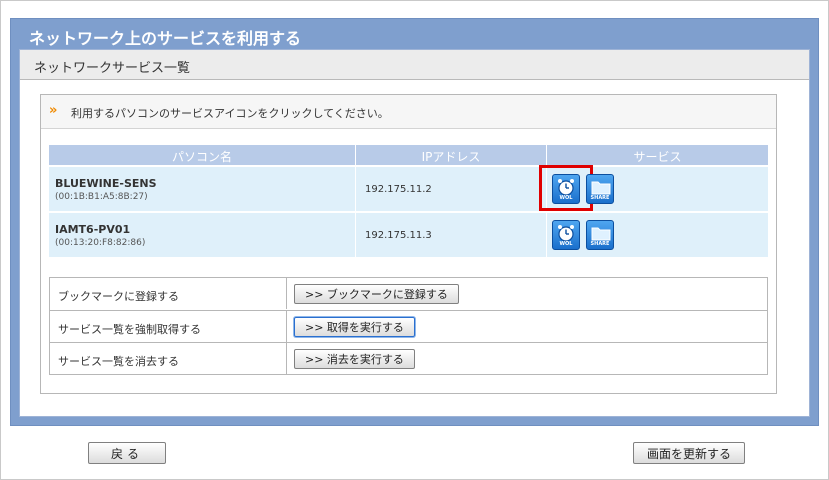  Describe the element at coordinates (451, 157) in the screenshot. I see `header-ip: IPアドレス` at that location.